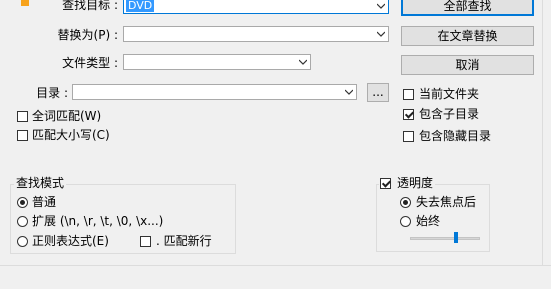 The height and width of the screenshot is (289, 551). What do you see at coordinates (408, 114) in the screenshot?
I see `subfolders-checkbox` at bounding box center [408, 114].